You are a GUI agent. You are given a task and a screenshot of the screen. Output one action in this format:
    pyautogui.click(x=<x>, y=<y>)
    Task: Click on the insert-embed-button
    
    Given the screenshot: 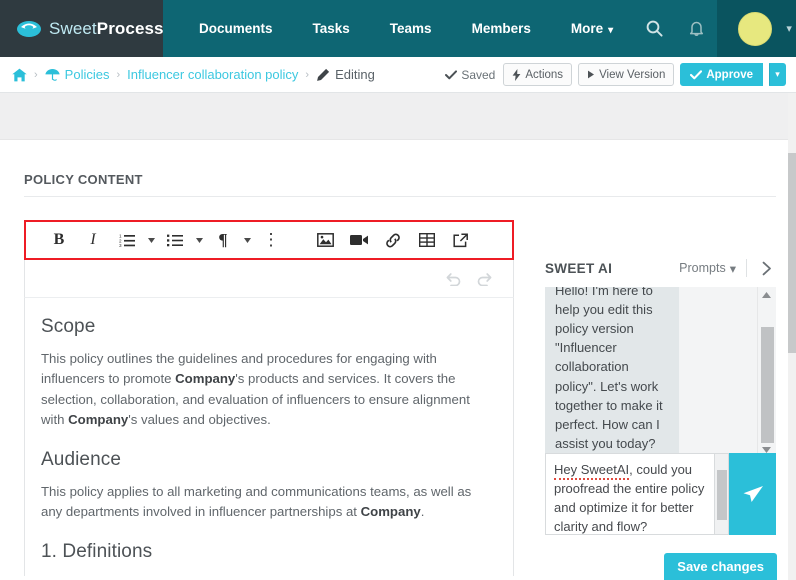 What is the action you would take?
    pyautogui.click(x=461, y=240)
    